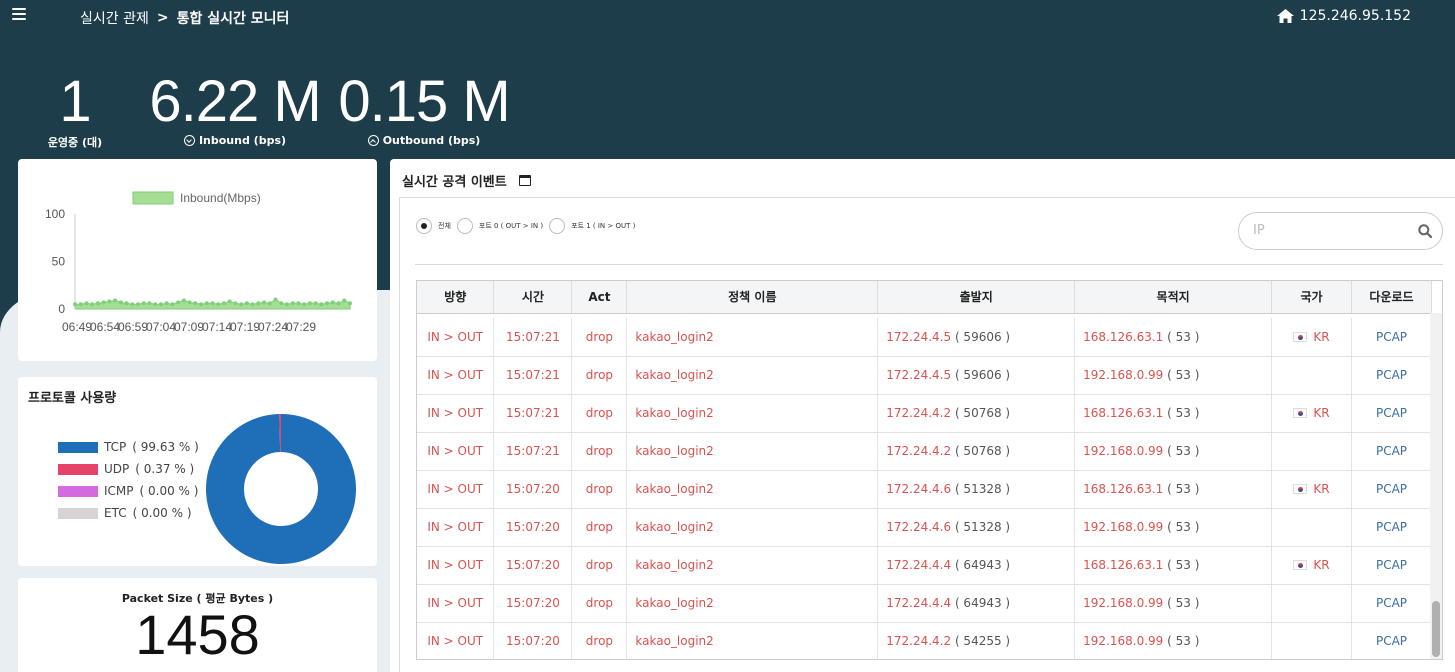  I want to click on destination-ip: 192.168.0.99, so click(1123, 641).